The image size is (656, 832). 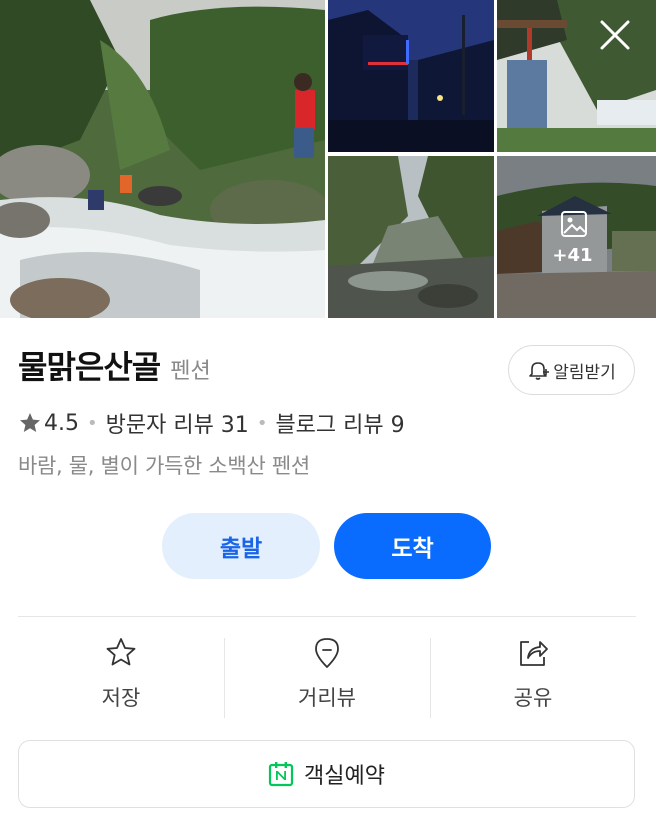 I want to click on street-view-action: 거리뷰, so click(x=327, y=678).